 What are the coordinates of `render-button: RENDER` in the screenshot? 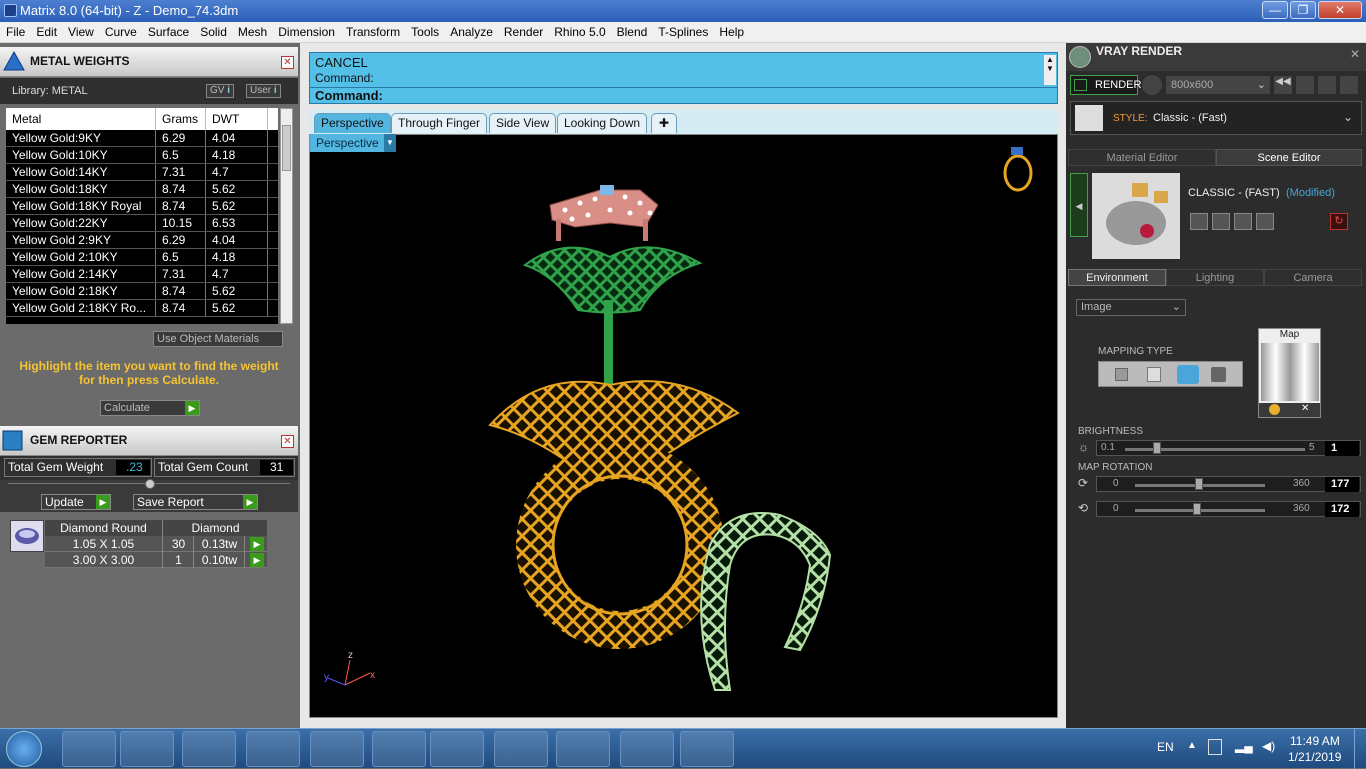 It's located at (1105, 85).